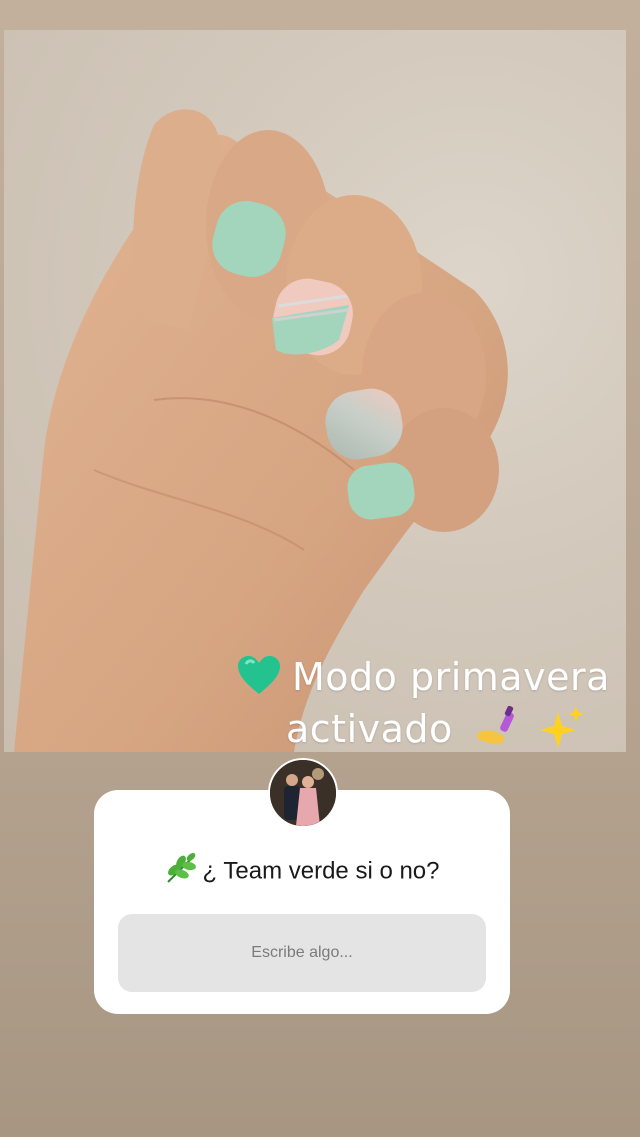 This screenshot has height=1137, width=640. What do you see at coordinates (561, 732) in the screenshot?
I see `sparkles-icon` at bounding box center [561, 732].